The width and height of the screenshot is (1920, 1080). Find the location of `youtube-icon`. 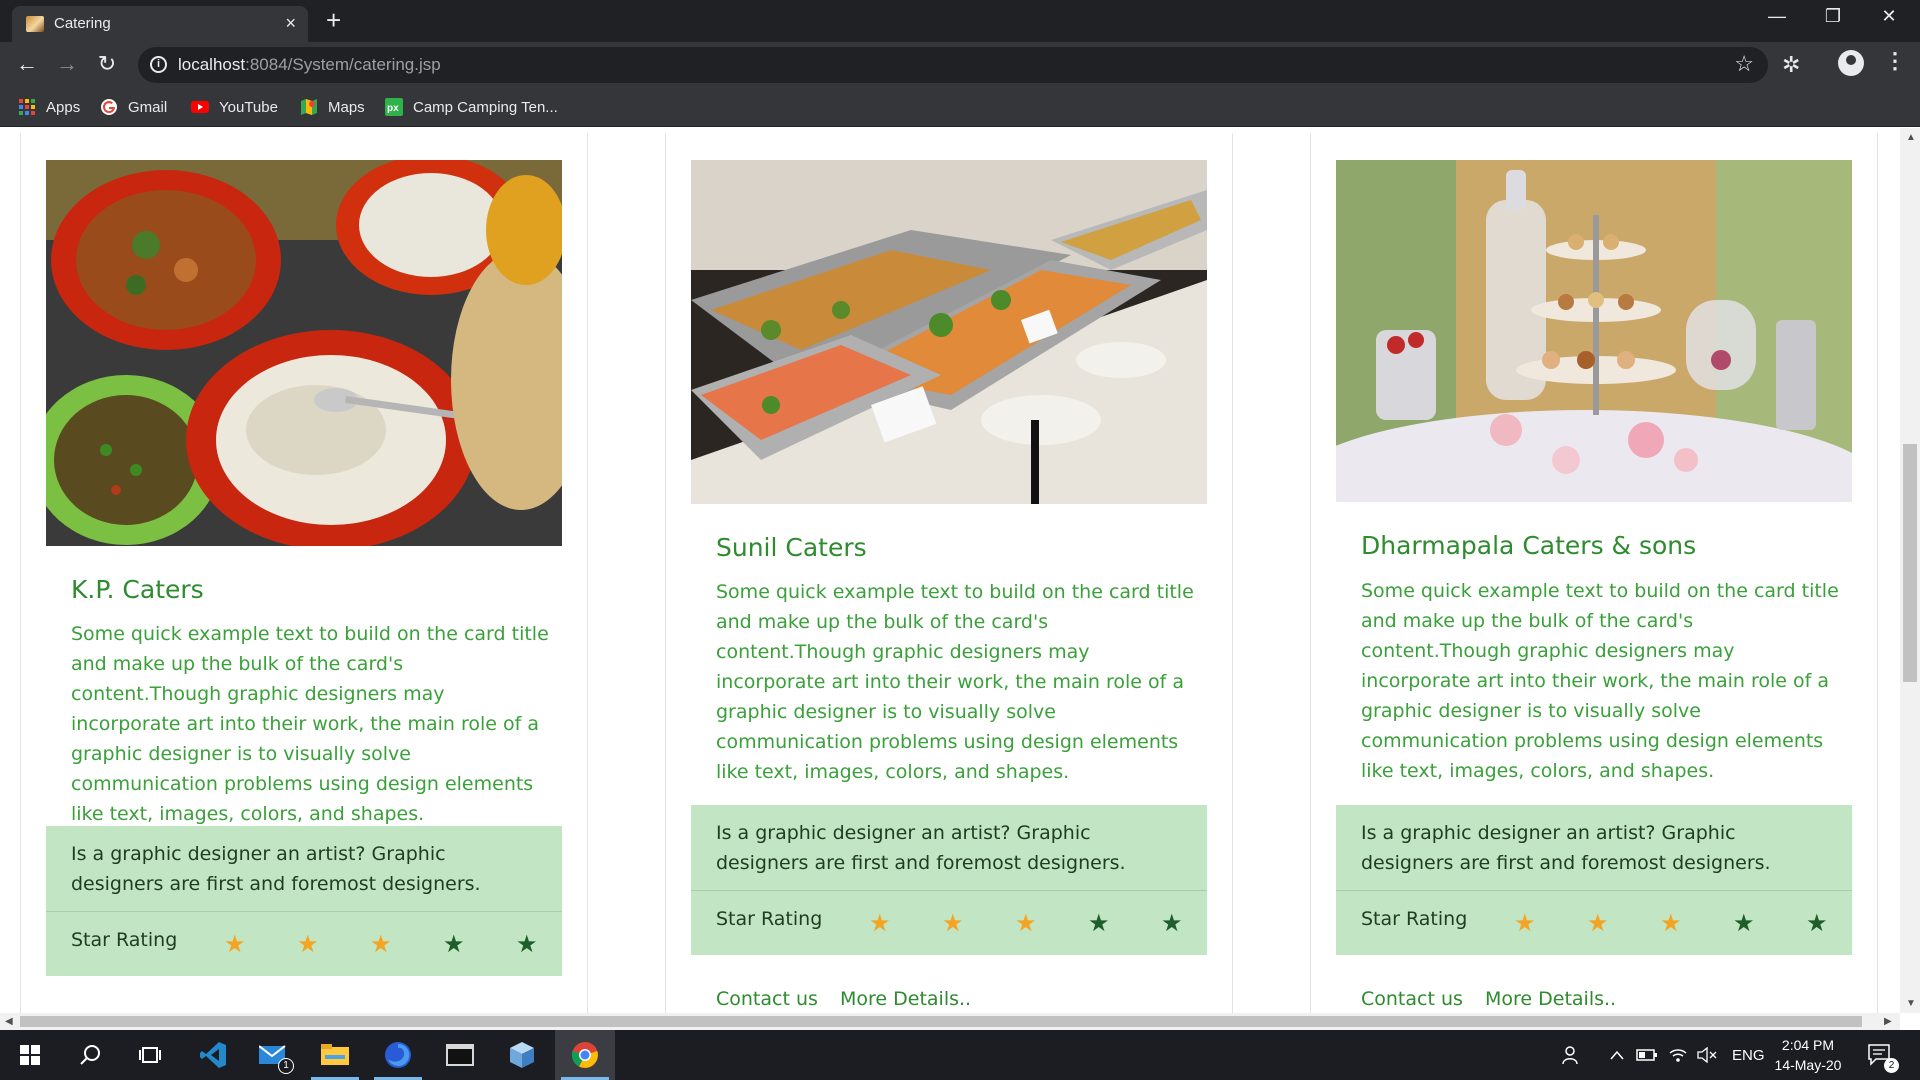

youtube-icon is located at coordinates (200, 107).